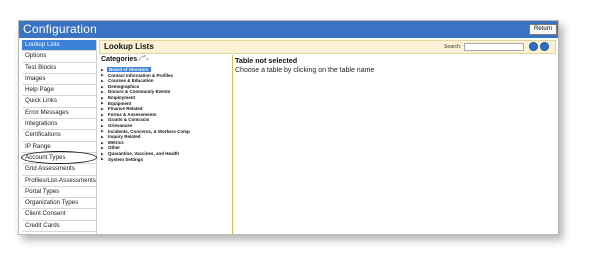 Image resolution: width=603 pixels, height=276 pixels. What do you see at coordinates (129, 70) in the screenshot?
I see `category-label: Board of Directors` at bounding box center [129, 70].